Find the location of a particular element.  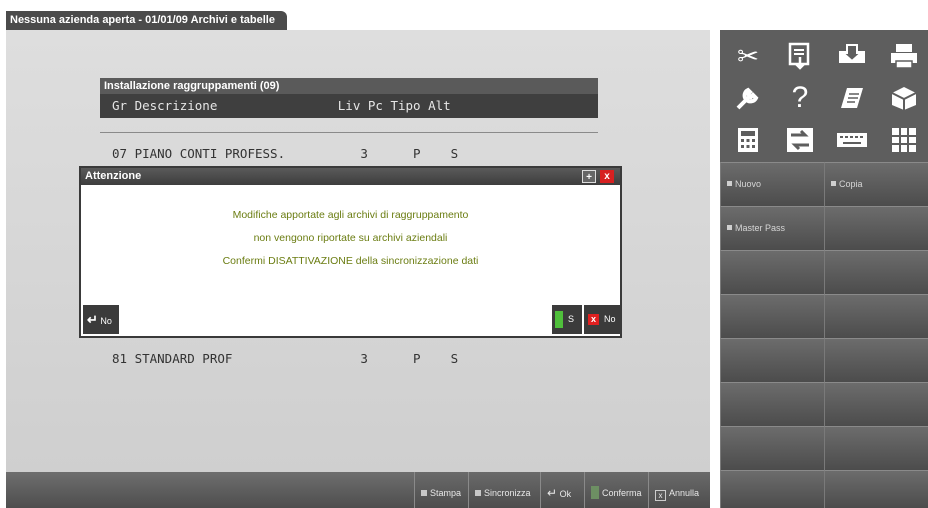

sincronizza-button: Sincronizza is located at coordinates (504, 490).